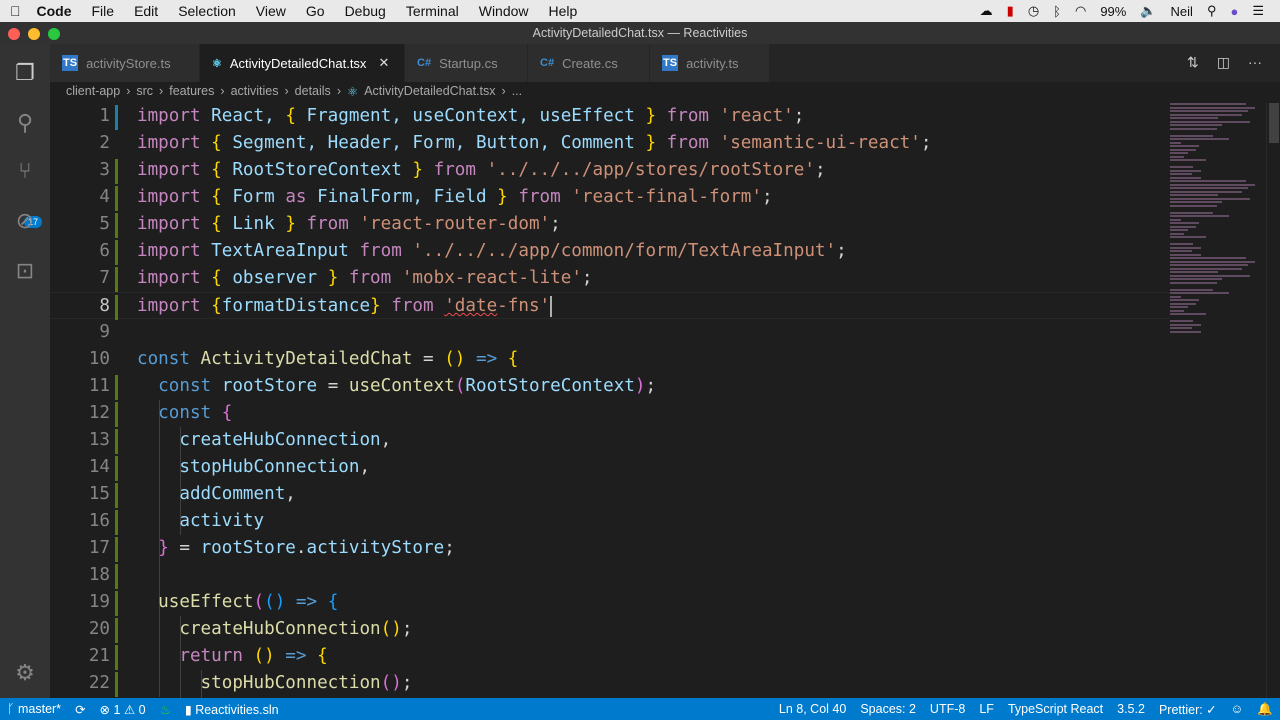  What do you see at coordinates (1033, 11) in the screenshot?
I see `time-machine-icon: ◷` at bounding box center [1033, 11].